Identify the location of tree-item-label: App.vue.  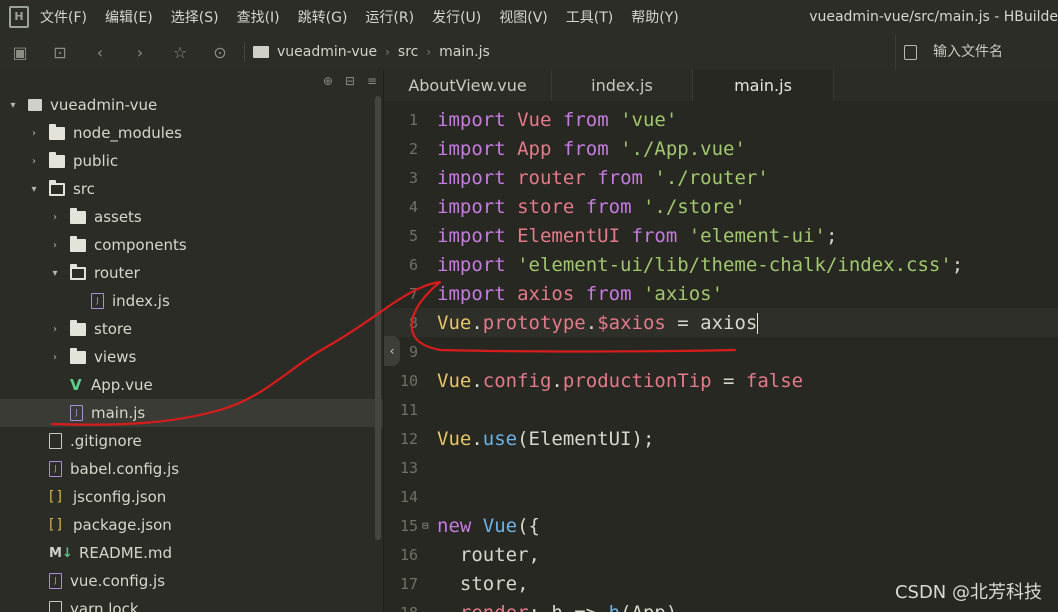
(122, 385).